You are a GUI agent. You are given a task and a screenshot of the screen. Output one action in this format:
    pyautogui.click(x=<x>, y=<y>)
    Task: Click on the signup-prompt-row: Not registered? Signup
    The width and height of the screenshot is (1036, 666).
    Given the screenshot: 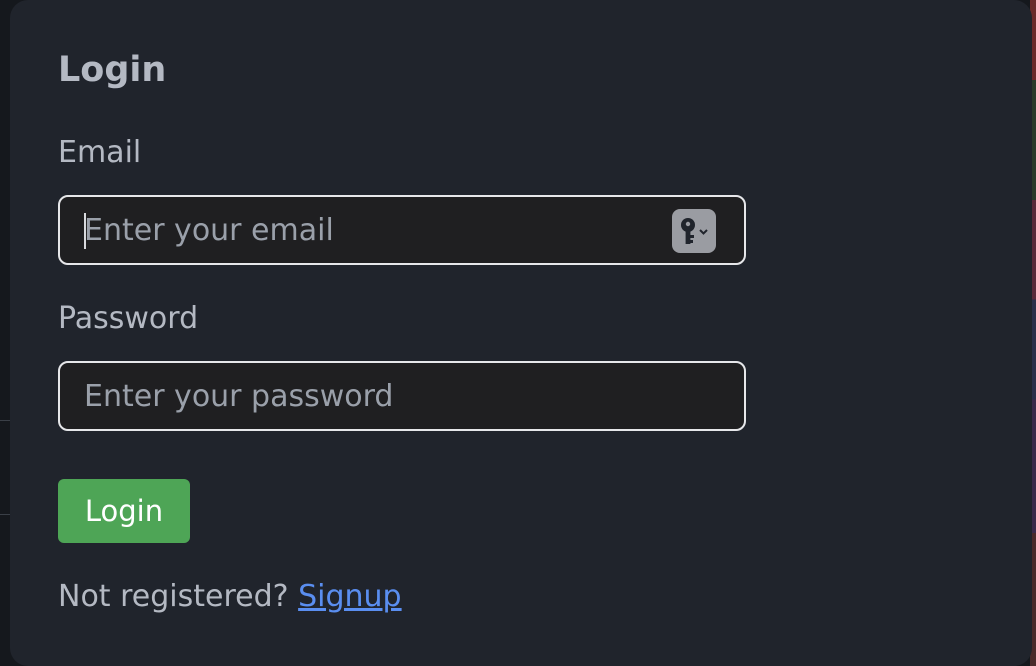 What is the action you would take?
    pyautogui.click(x=230, y=597)
    